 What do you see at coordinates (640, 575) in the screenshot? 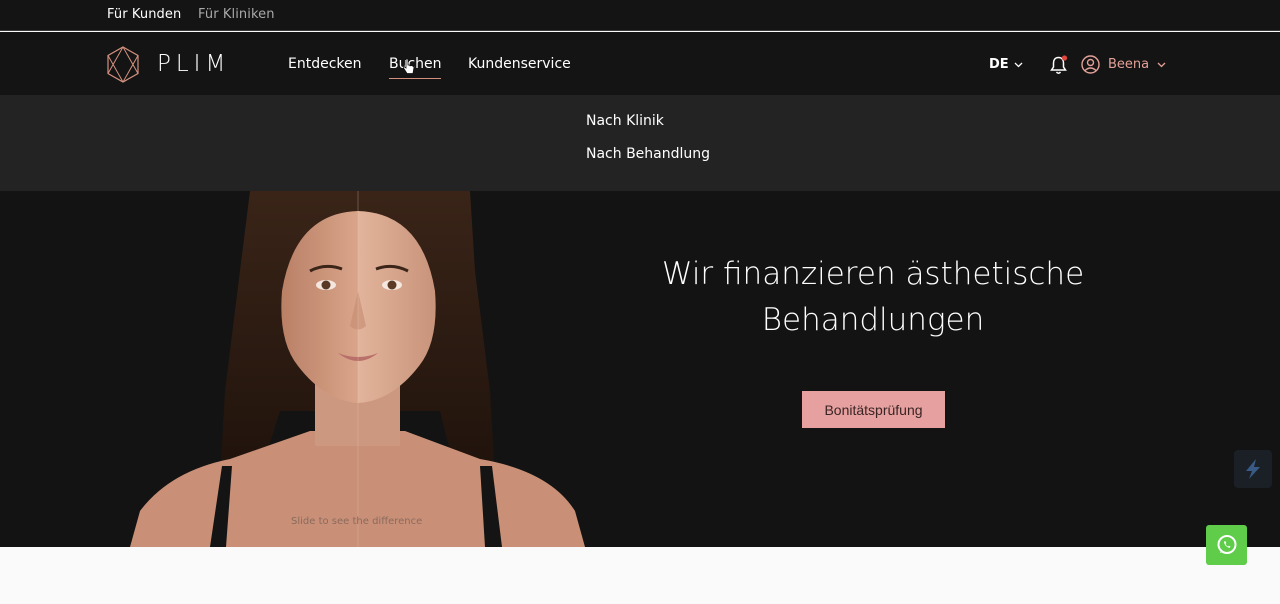
I see `content-area` at bounding box center [640, 575].